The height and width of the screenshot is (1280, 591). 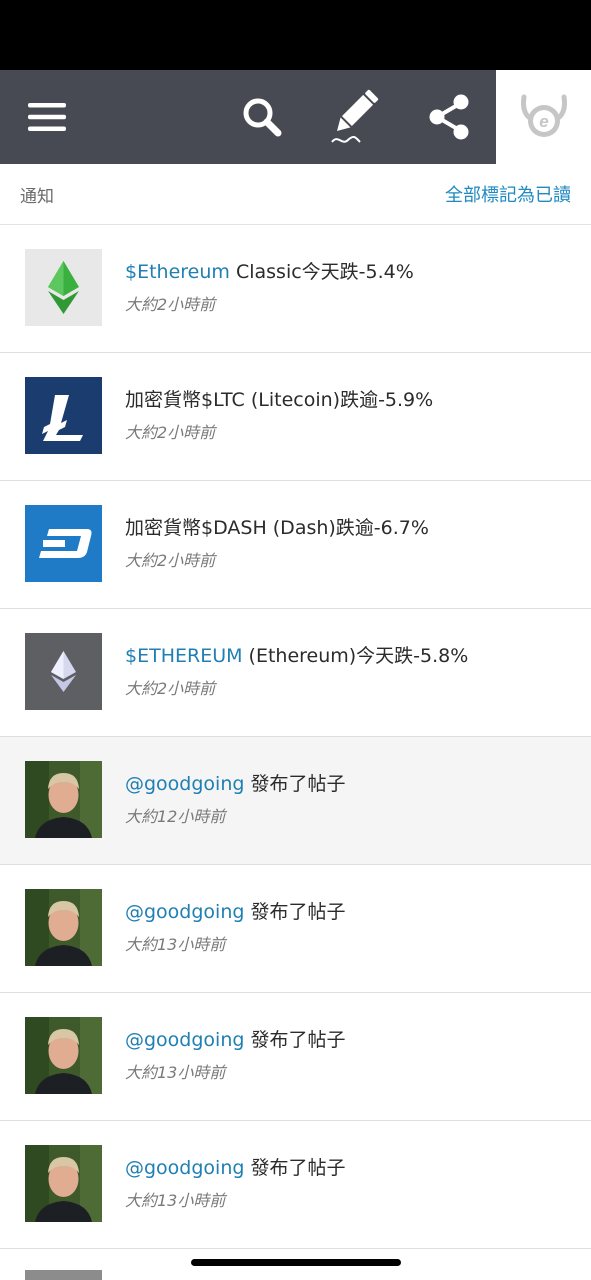 I want to click on etoro-logo-icon: e, so click(x=543, y=115).